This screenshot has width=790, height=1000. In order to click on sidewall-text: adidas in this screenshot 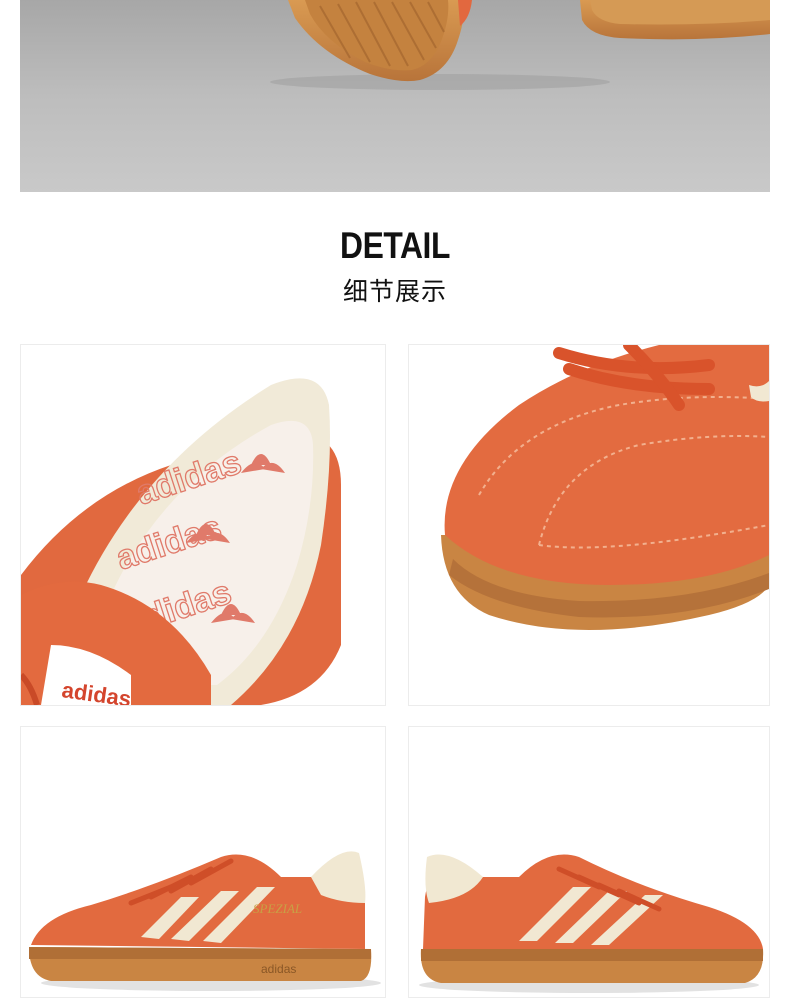, I will do `click(278, 969)`.